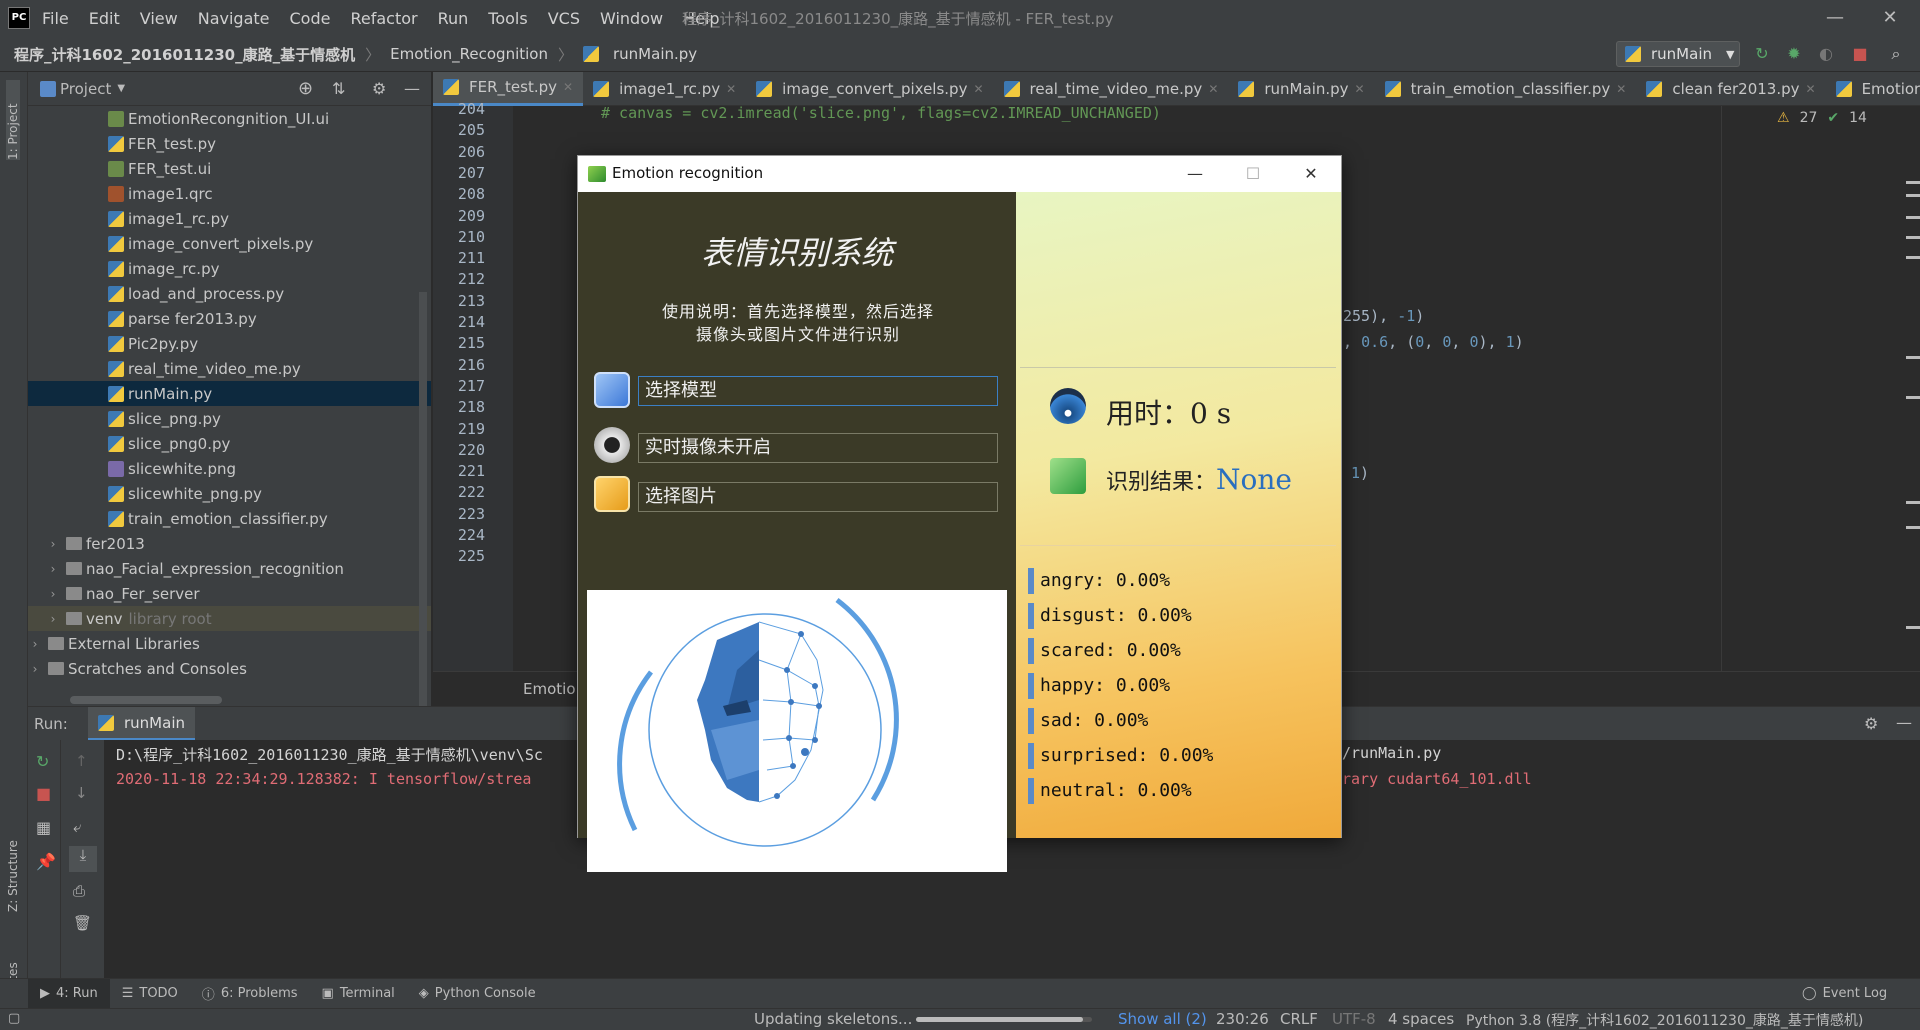  I want to click on menu-edit: Edit, so click(104, 18).